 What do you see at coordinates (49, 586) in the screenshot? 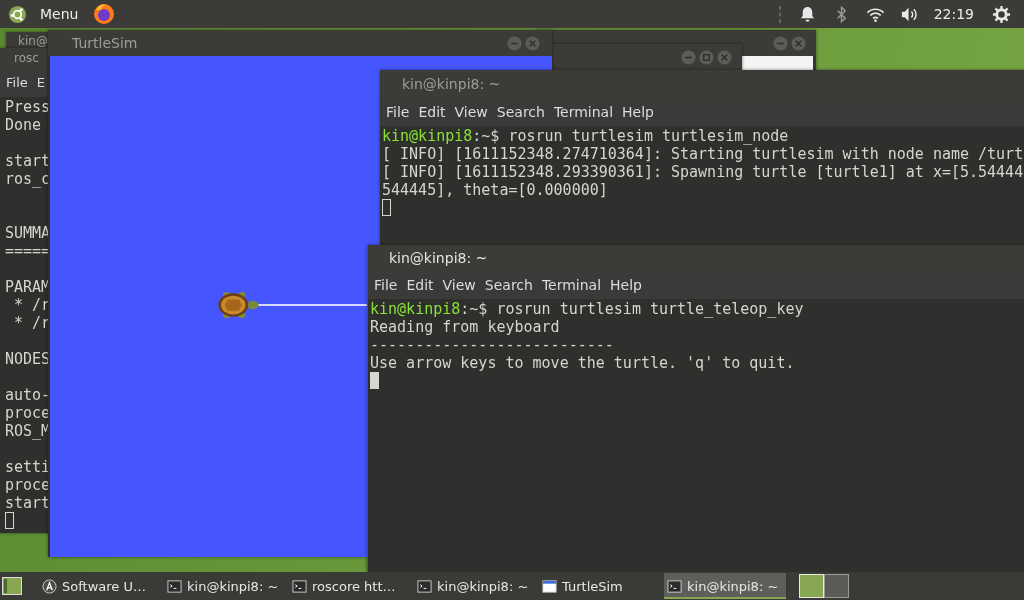
I see `software-icon` at bounding box center [49, 586].